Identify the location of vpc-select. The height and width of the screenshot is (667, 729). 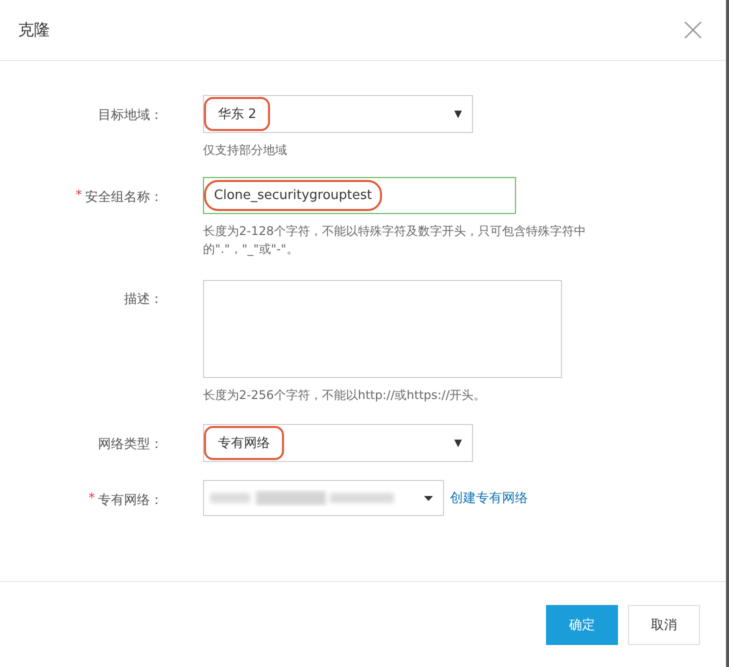
(323, 498).